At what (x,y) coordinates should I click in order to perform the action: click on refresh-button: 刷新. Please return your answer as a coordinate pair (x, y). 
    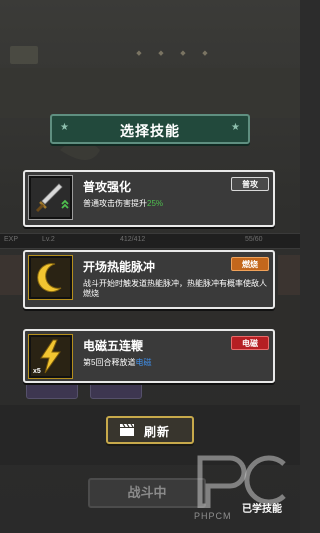
    Looking at the image, I should click on (150, 430).